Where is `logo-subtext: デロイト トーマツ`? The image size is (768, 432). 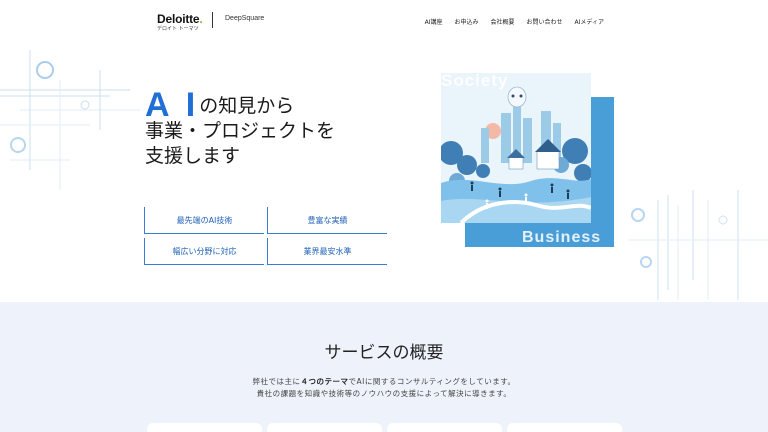 logo-subtext: デロイト トーマツ is located at coordinates (178, 29).